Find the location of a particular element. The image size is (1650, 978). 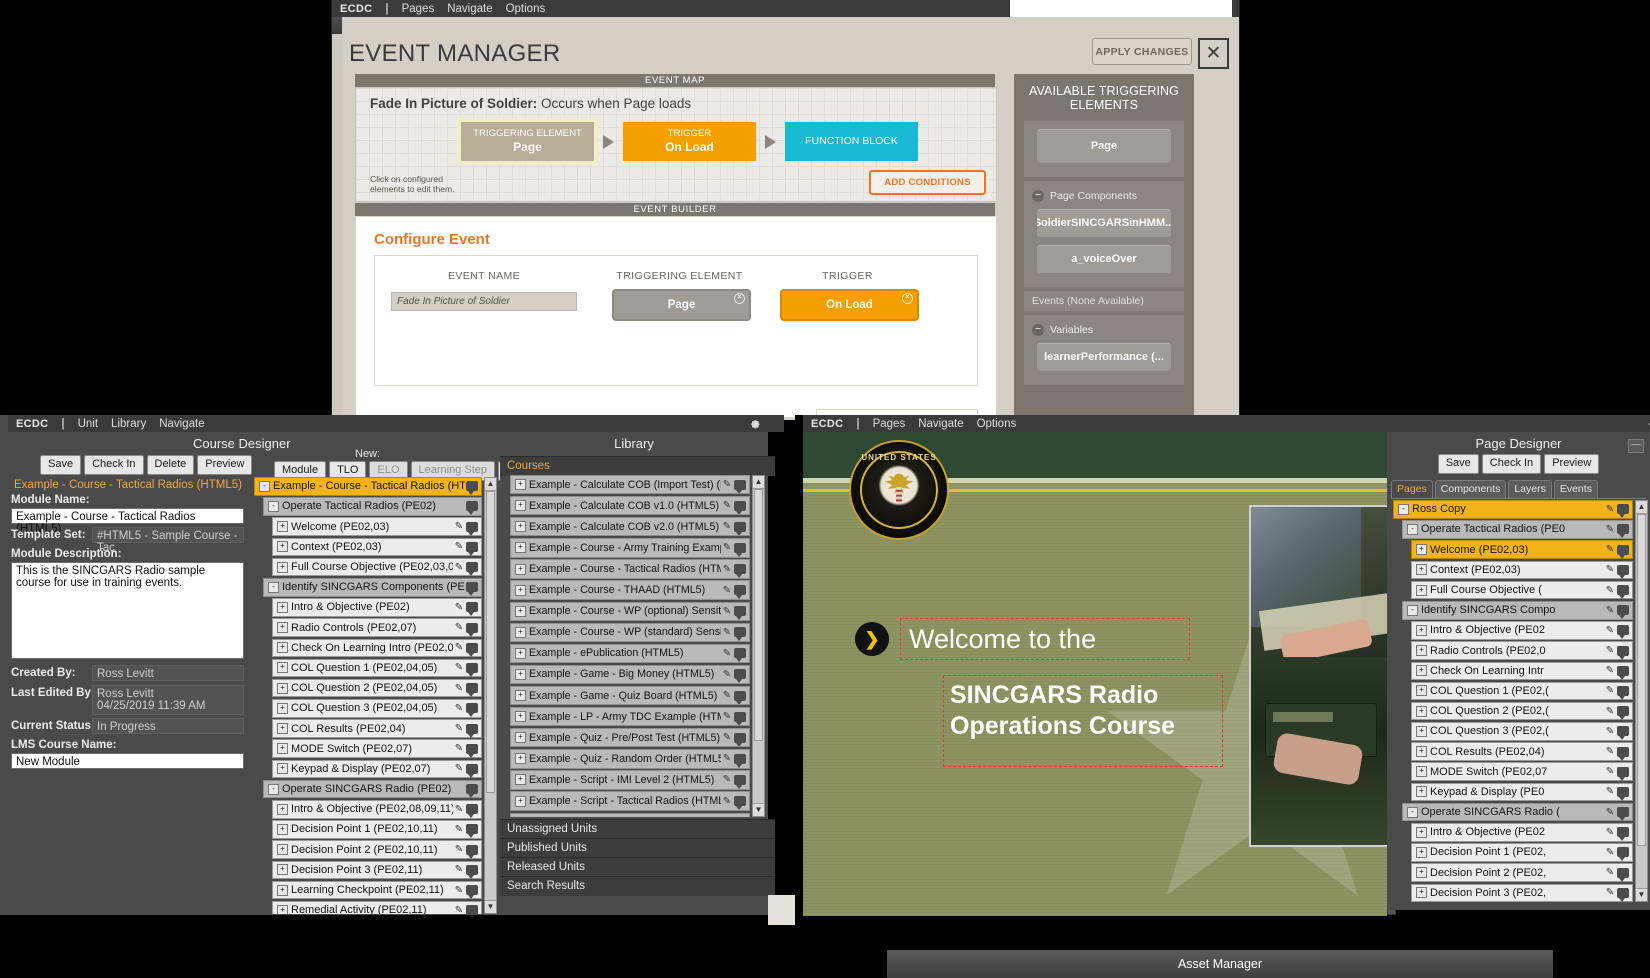

flow-triggering-element: TRIGGERING ELEMENT Page is located at coordinates (527, 141).